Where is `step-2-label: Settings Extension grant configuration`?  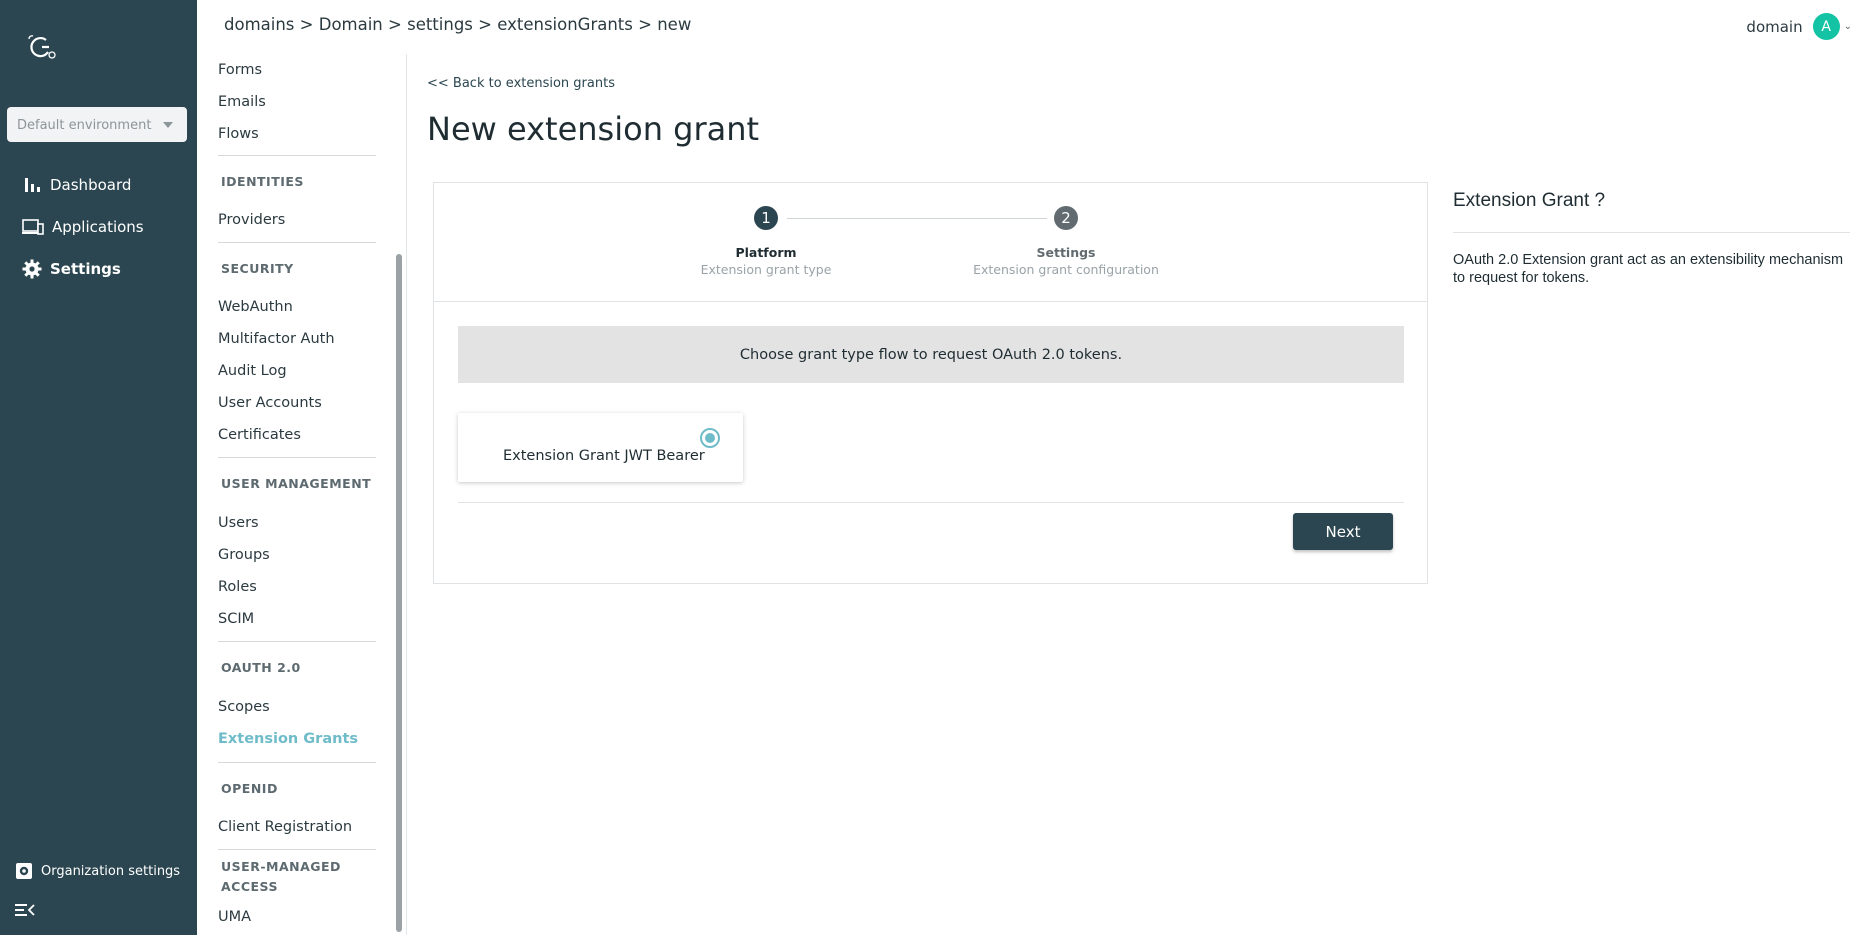
step-2-label: Settings Extension grant configuration is located at coordinates (1066, 261).